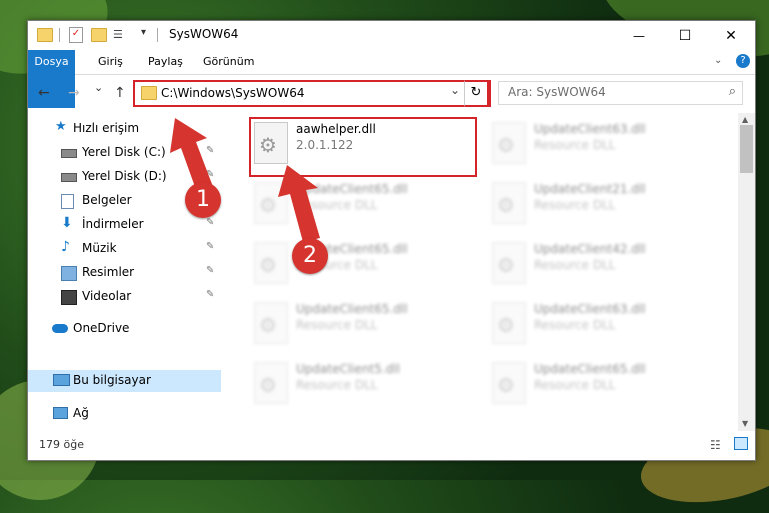 Image resolution: width=769 pixels, height=513 pixels. Describe the element at coordinates (124, 297) in the screenshot. I see `sidebar-item-videos: Videolar ✎` at that location.